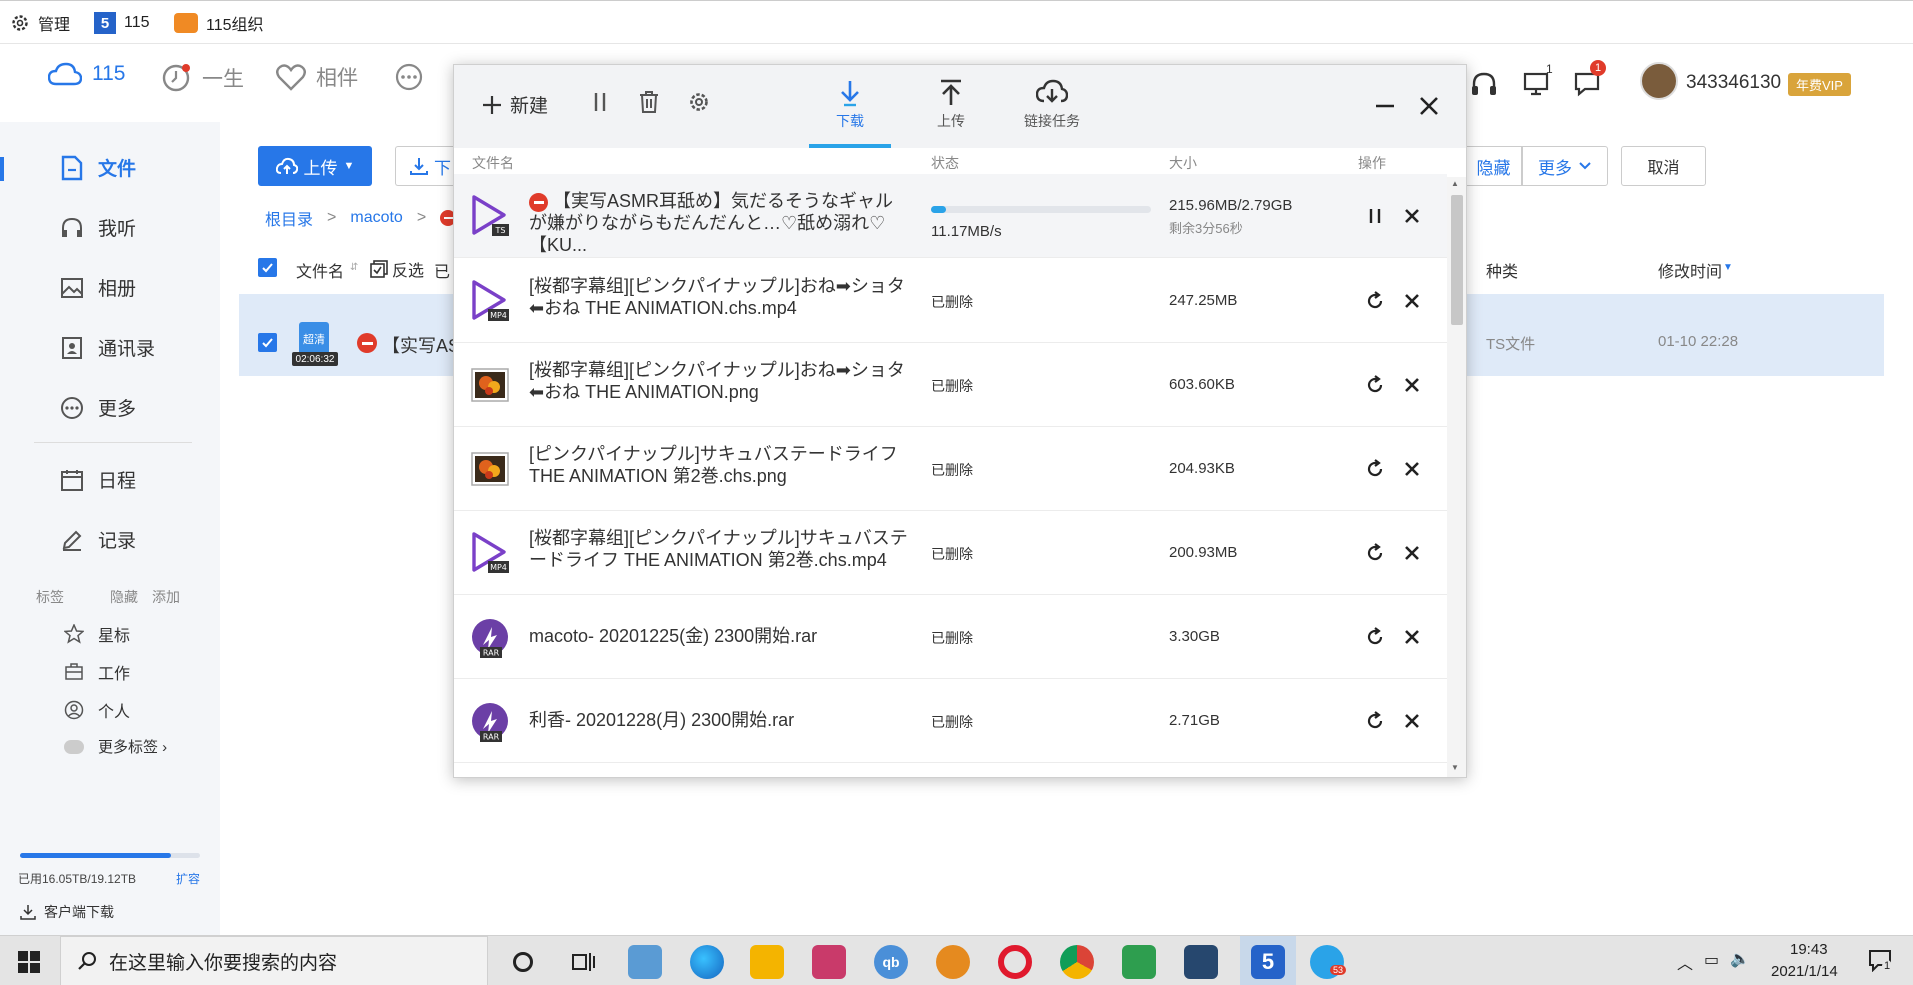 This screenshot has width=1913, height=985. I want to click on tag-star: 星标, so click(97, 634).